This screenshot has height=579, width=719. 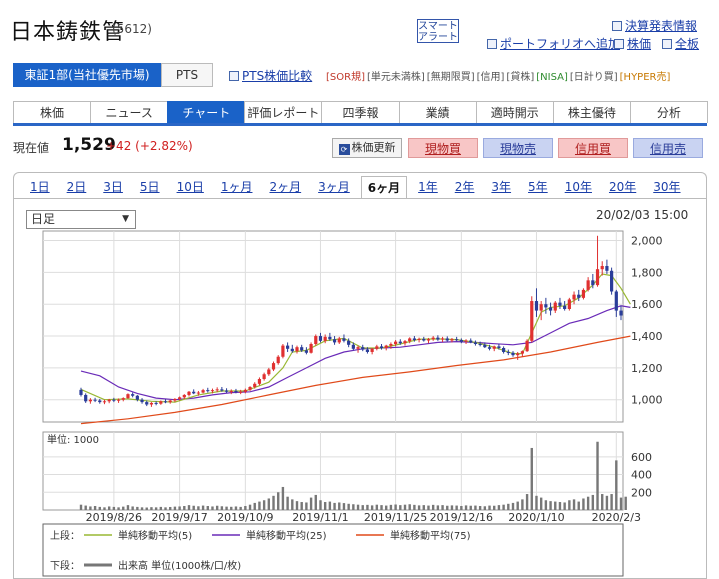 What do you see at coordinates (647, 336) in the screenshot?
I see `price-tick-label: 1,400` at bounding box center [647, 336].